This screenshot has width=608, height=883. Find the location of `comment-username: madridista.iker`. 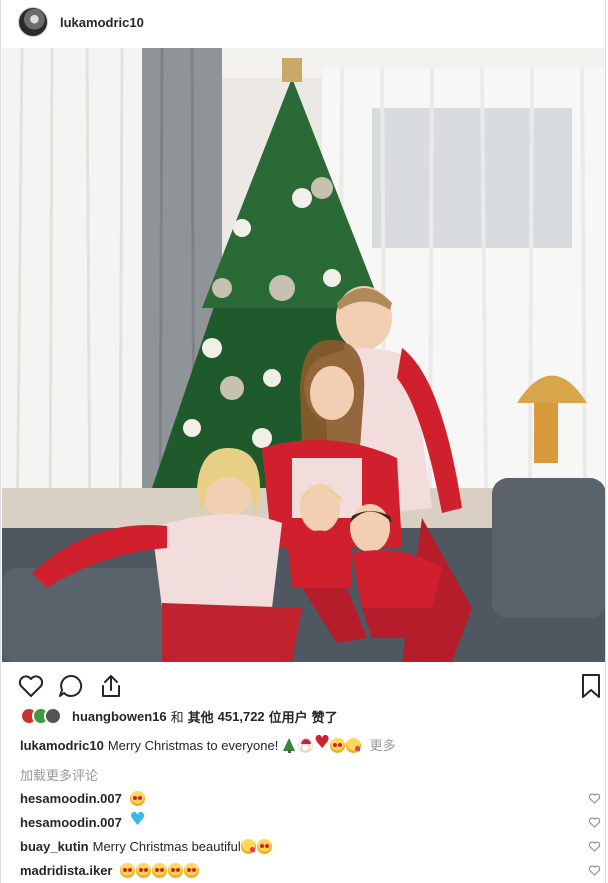

comment-username: madridista.iker is located at coordinates (66, 870).